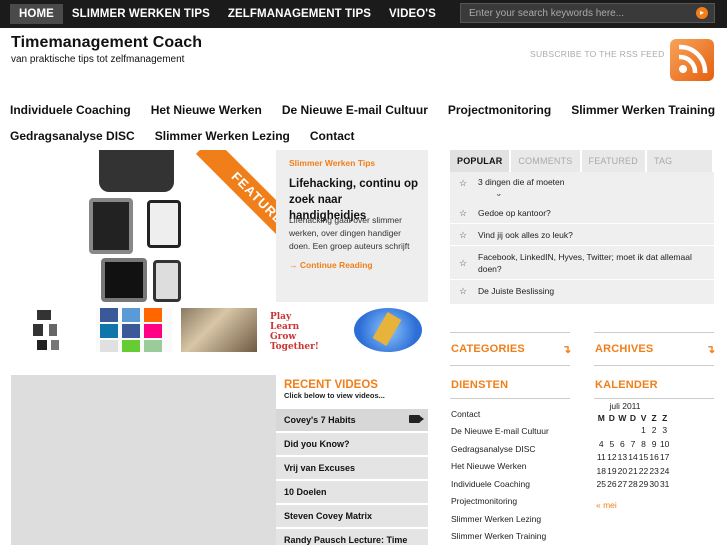  I want to click on calendar-day: 3, so click(665, 430).